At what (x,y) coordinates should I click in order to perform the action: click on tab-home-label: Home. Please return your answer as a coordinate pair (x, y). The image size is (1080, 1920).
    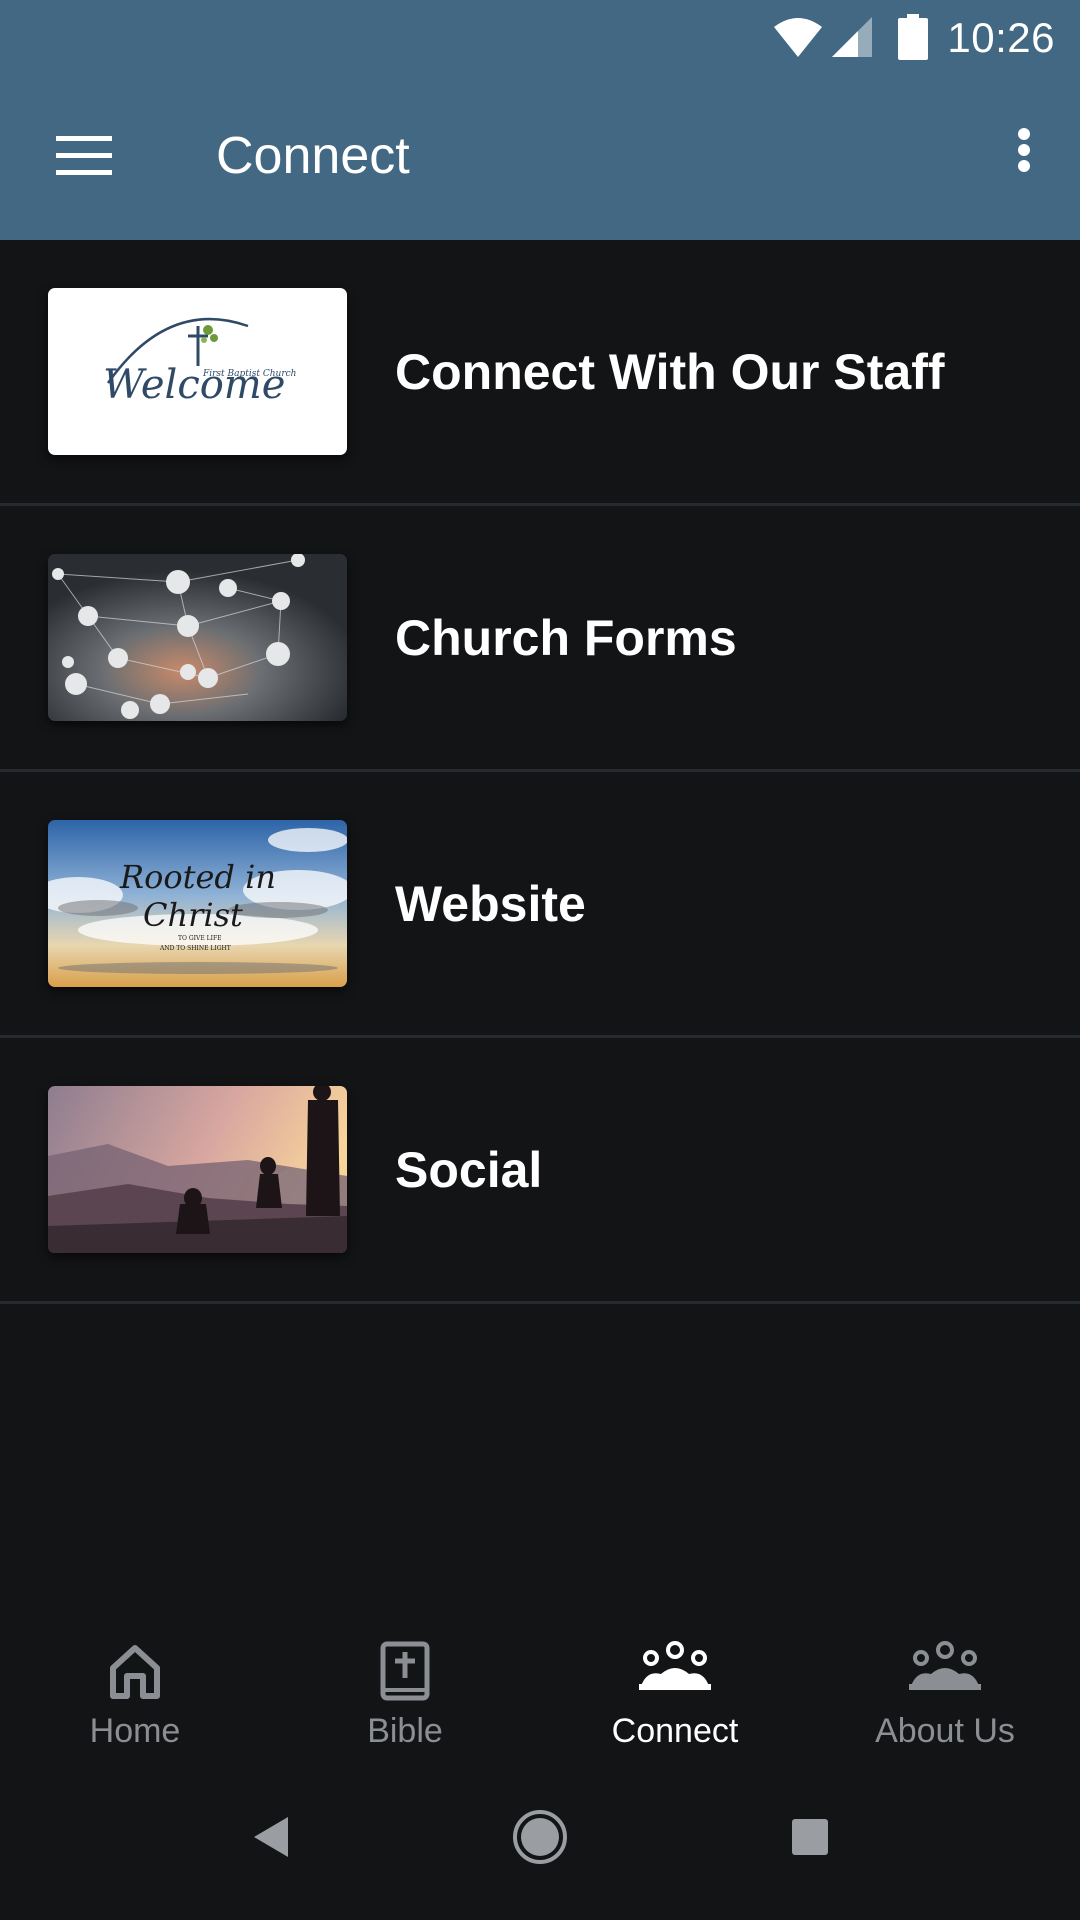
    Looking at the image, I should click on (135, 1731).